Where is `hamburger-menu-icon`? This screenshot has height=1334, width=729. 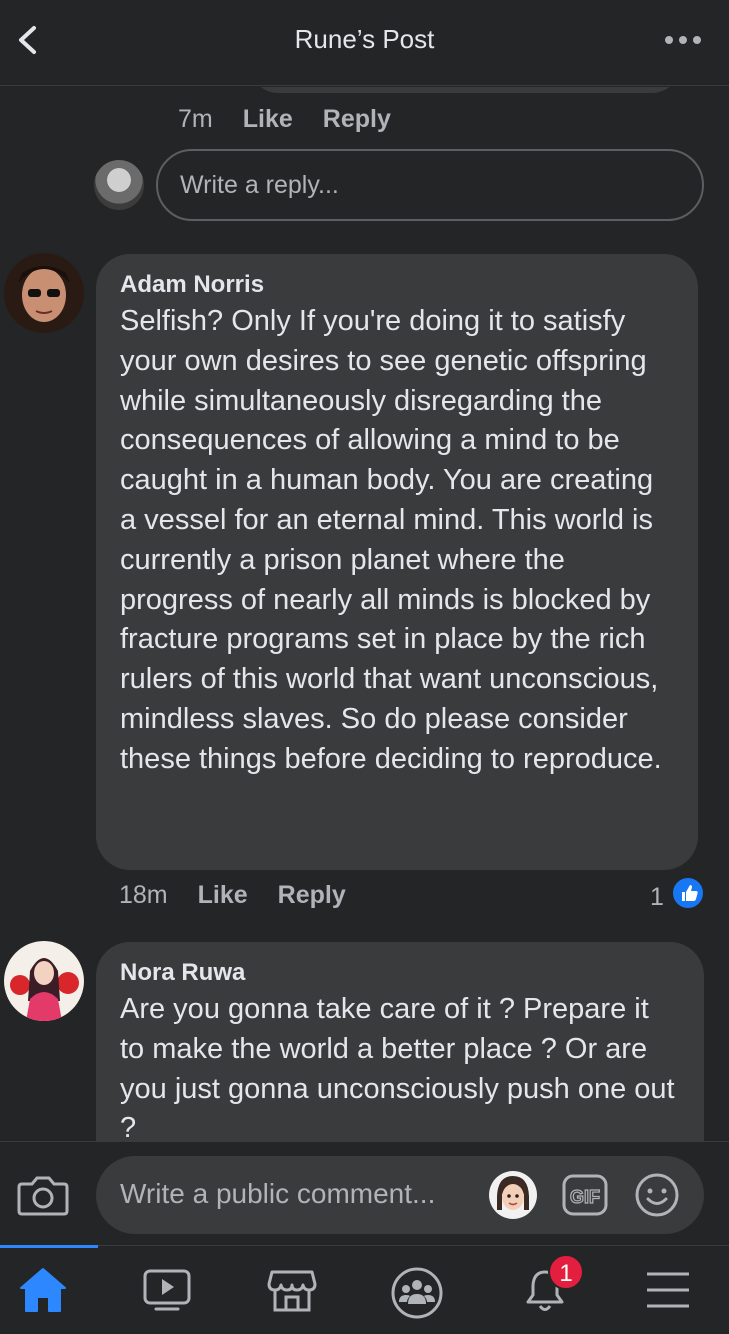 hamburger-menu-icon is located at coordinates (667, 1290).